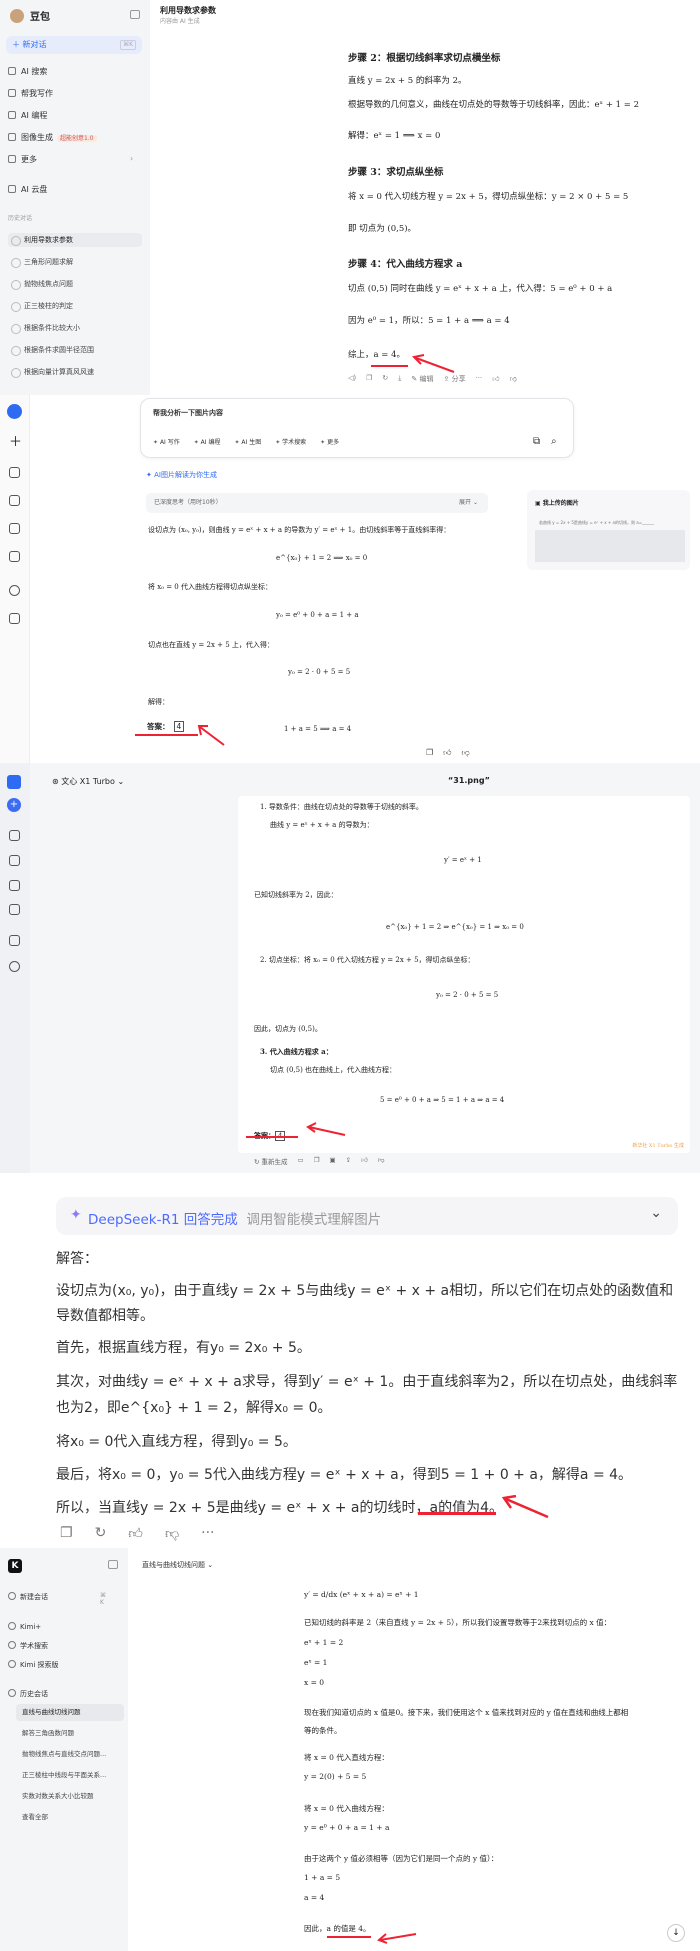 The image size is (700, 1951). Describe the element at coordinates (348, 1161) in the screenshot. I see `share-icon: ⇪` at that location.